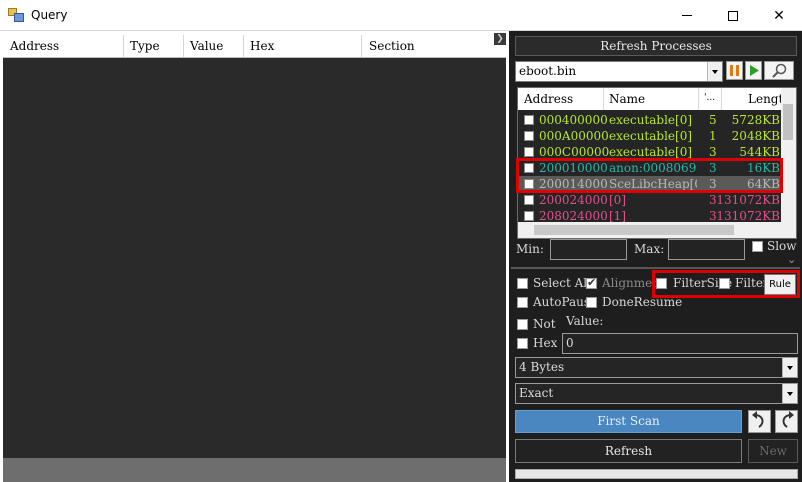 The image size is (802, 482). I want to click on minimize-icon, so click(687, 15).